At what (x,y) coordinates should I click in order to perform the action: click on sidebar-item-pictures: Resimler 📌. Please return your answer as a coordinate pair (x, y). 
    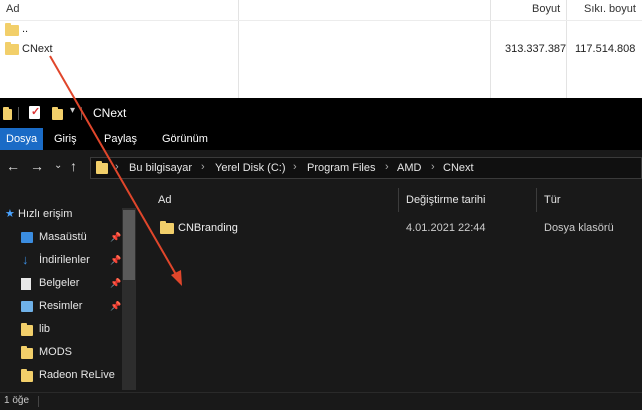
    Looking at the image, I should click on (60, 307).